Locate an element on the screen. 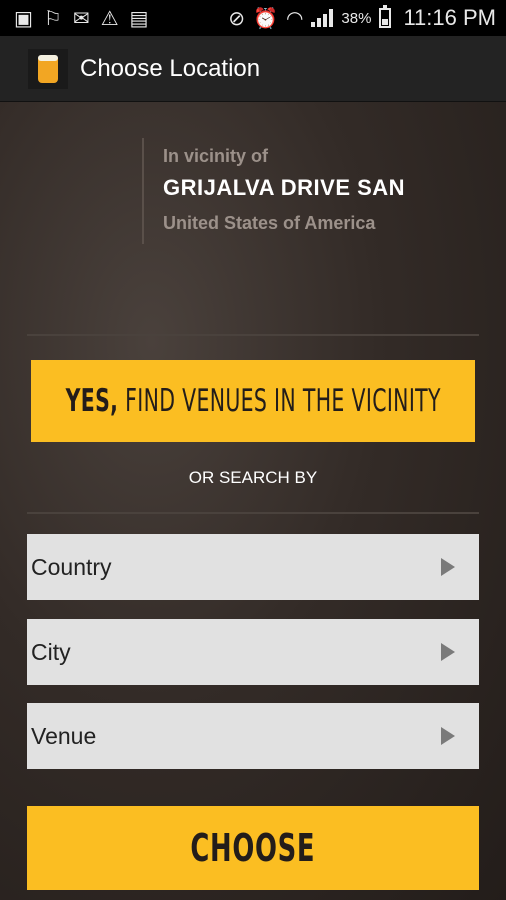  divider-top is located at coordinates (253, 335).